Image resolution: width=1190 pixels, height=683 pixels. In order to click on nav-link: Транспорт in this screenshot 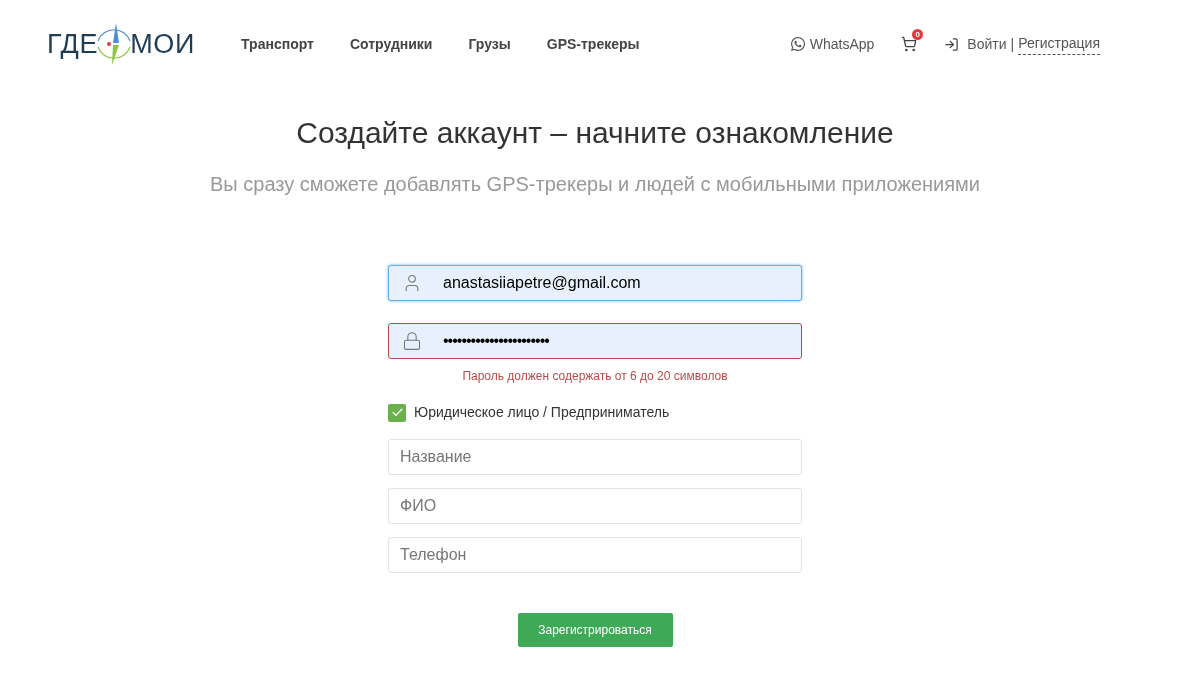, I will do `click(277, 44)`.